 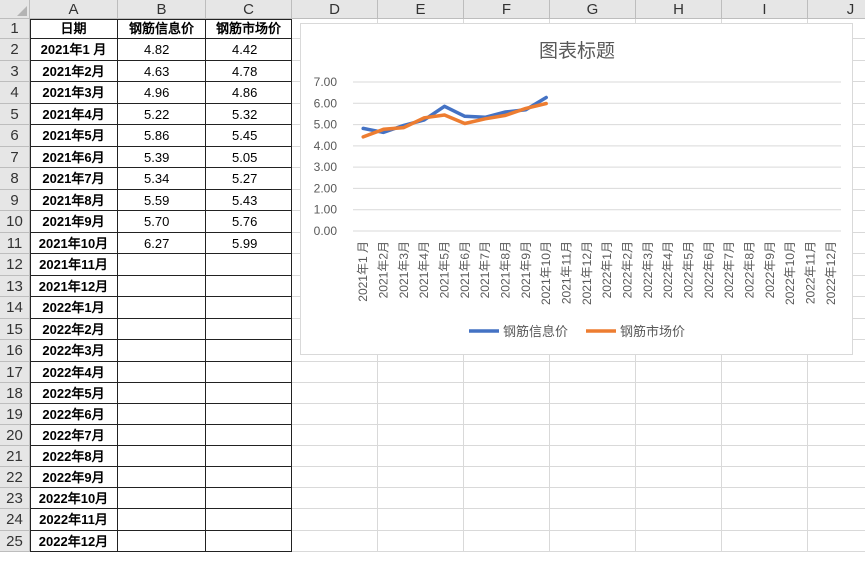 What do you see at coordinates (15, 136) in the screenshot?
I see `row-header-6: 6` at bounding box center [15, 136].